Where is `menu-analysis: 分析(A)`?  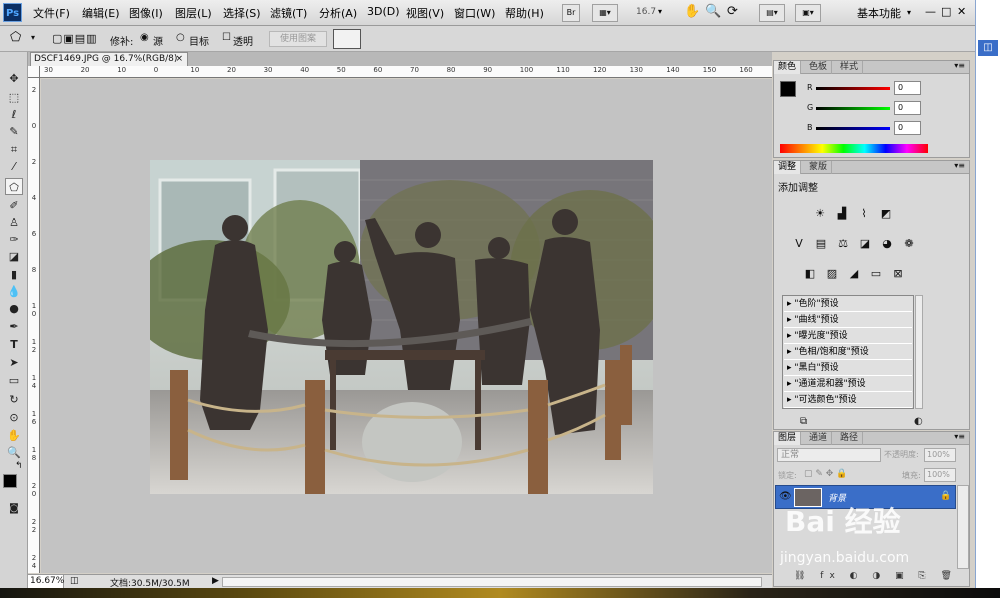
menu-analysis: 分析(A) is located at coordinates (338, 13).